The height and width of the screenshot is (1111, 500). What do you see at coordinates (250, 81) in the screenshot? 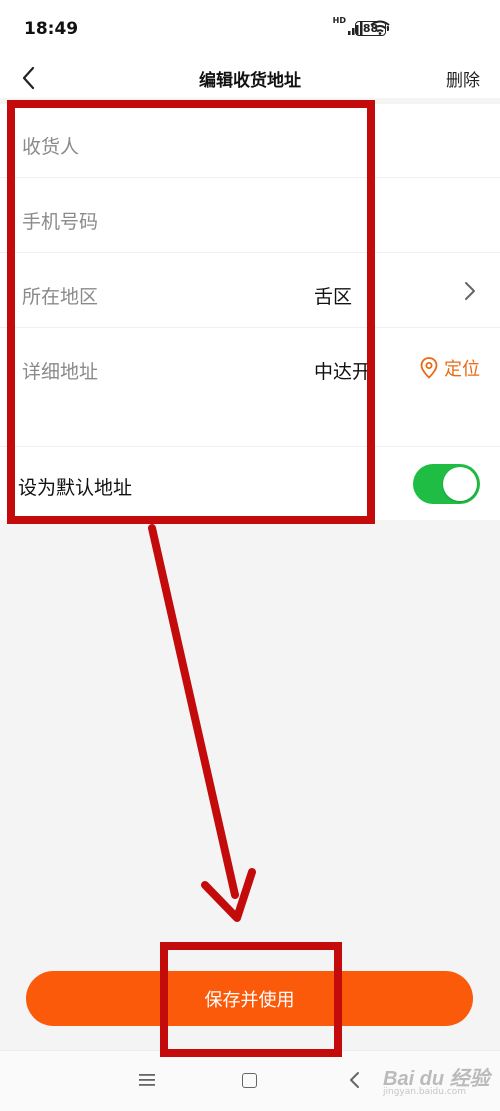
I see `page-title: 编辑收货地址` at bounding box center [250, 81].